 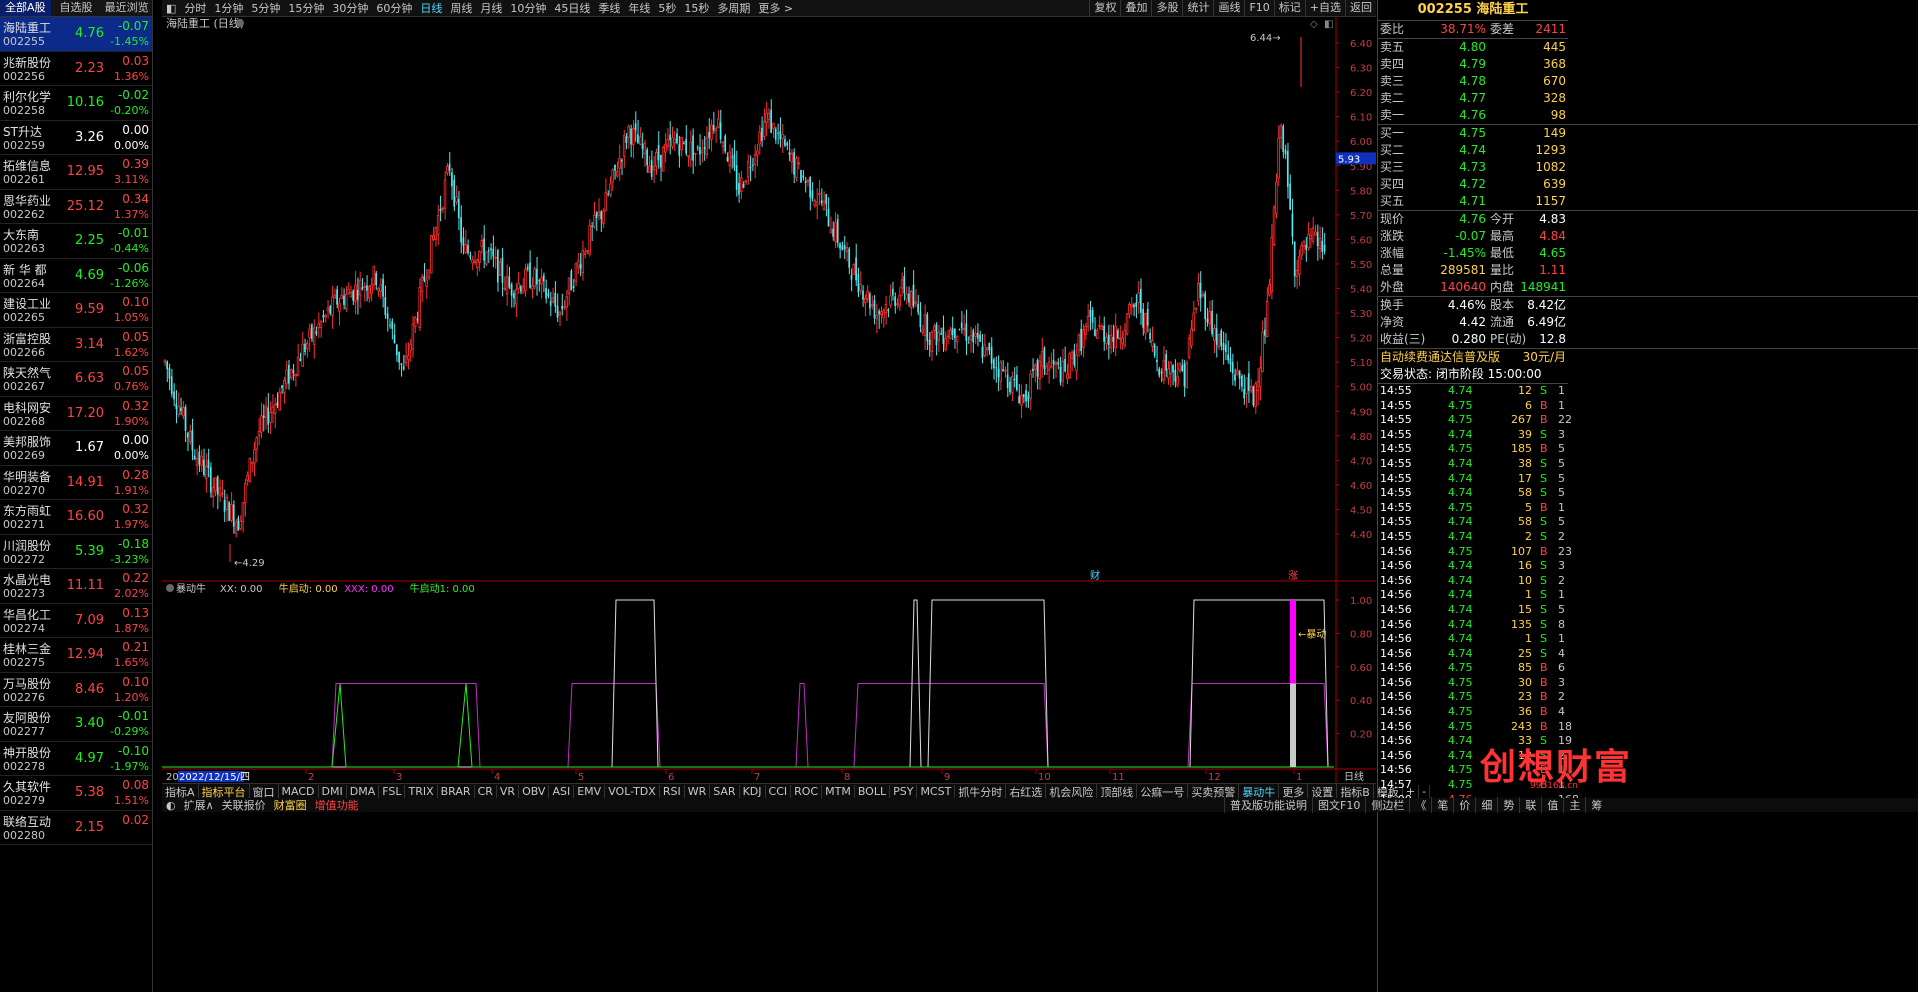 What do you see at coordinates (171, 805) in the screenshot?
I see `toggle-switch-icon: ◐` at bounding box center [171, 805].